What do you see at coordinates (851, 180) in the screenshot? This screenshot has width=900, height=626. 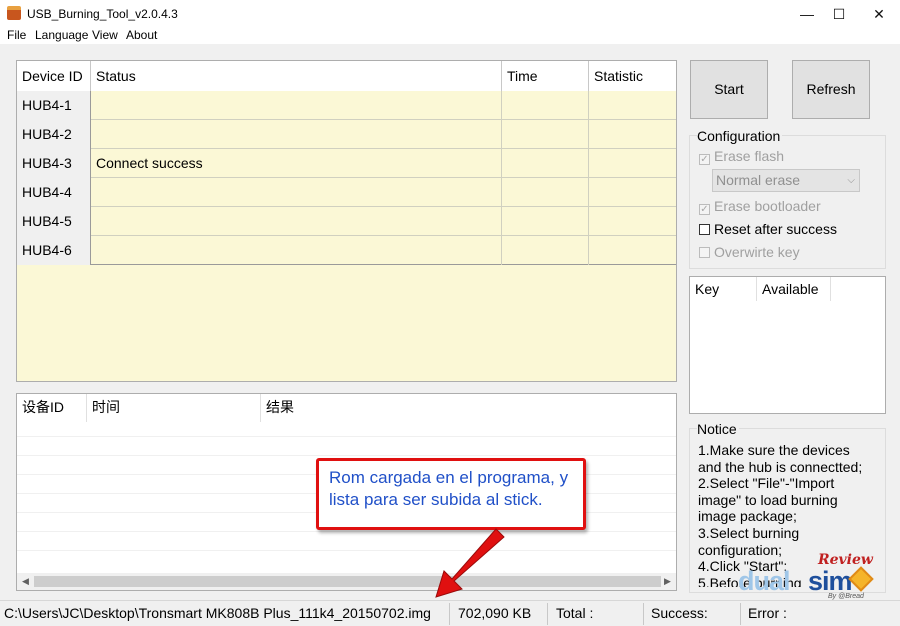 I see `chevron-down-icon: ⌵` at bounding box center [851, 180].